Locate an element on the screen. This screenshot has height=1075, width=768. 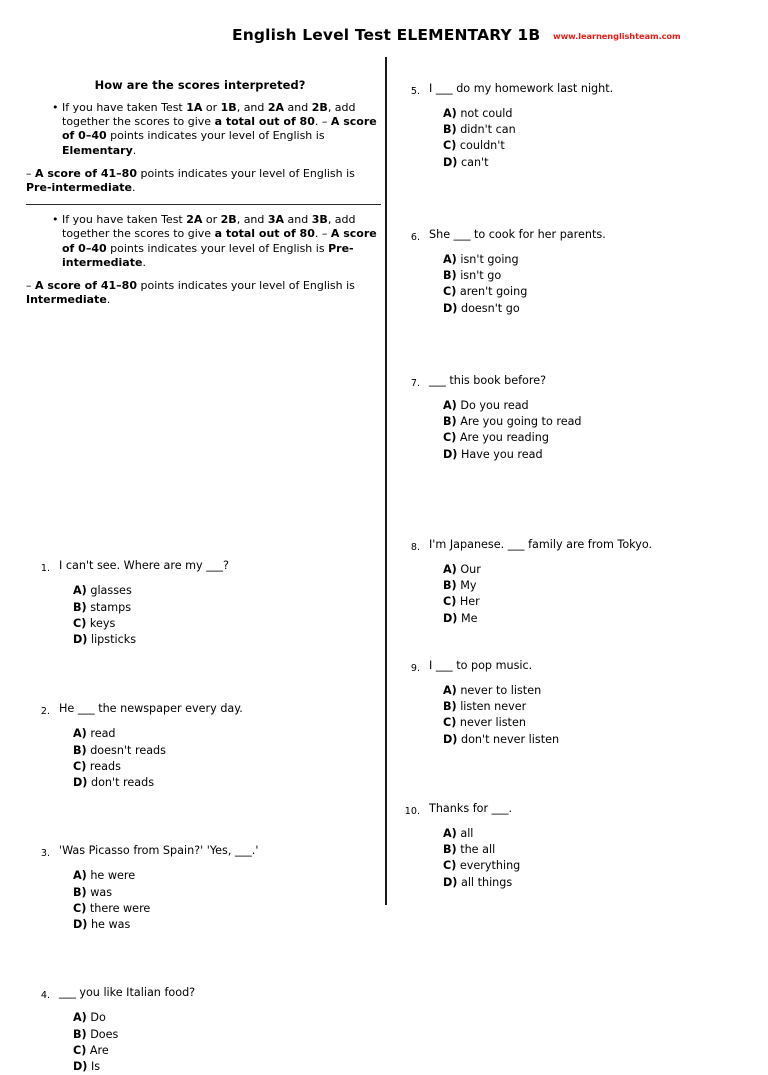
option-item: C) couldn't is located at coordinates (605, 146).